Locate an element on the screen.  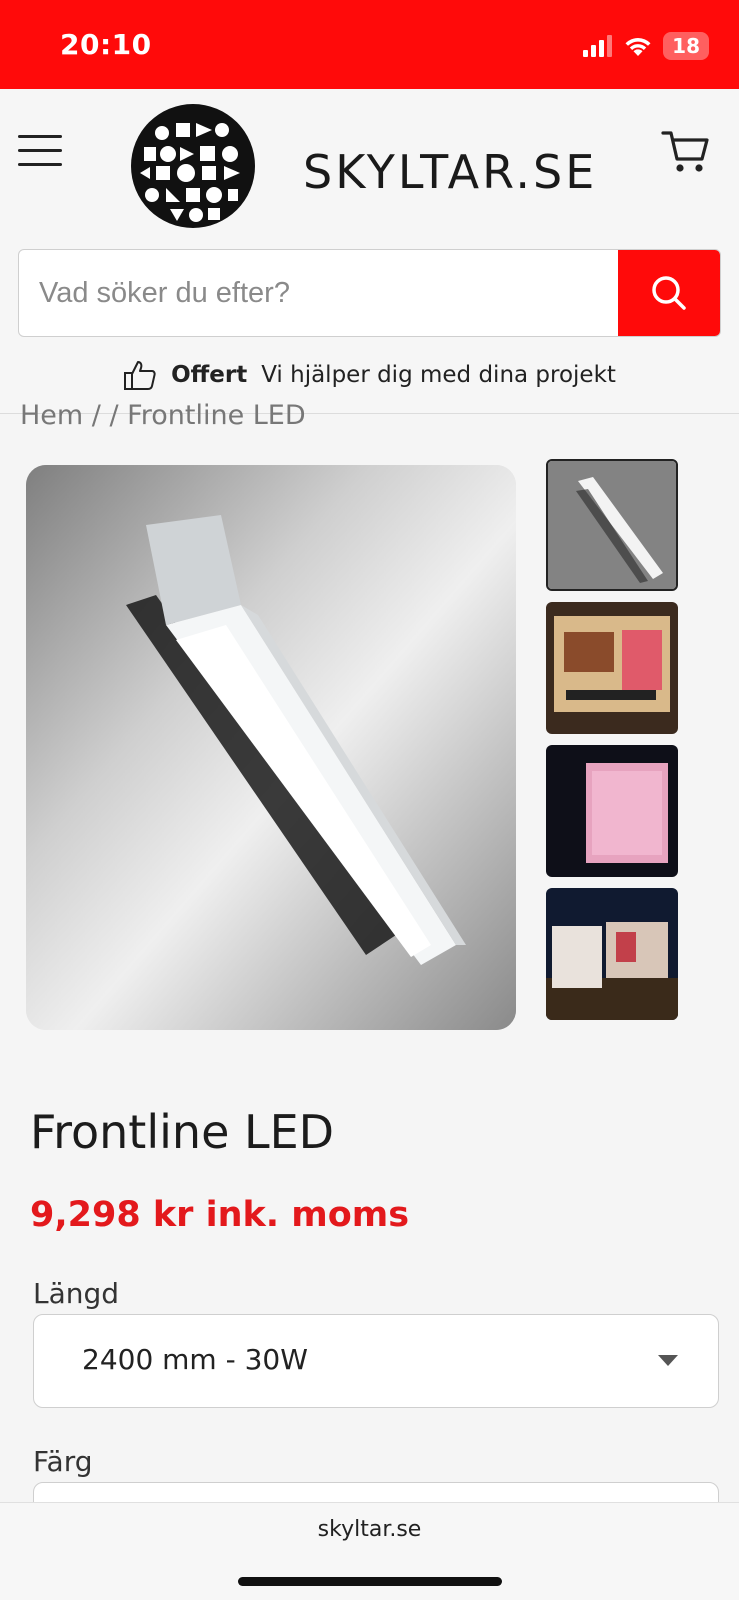
option-label-length: Längd is located at coordinates (76, 1293).